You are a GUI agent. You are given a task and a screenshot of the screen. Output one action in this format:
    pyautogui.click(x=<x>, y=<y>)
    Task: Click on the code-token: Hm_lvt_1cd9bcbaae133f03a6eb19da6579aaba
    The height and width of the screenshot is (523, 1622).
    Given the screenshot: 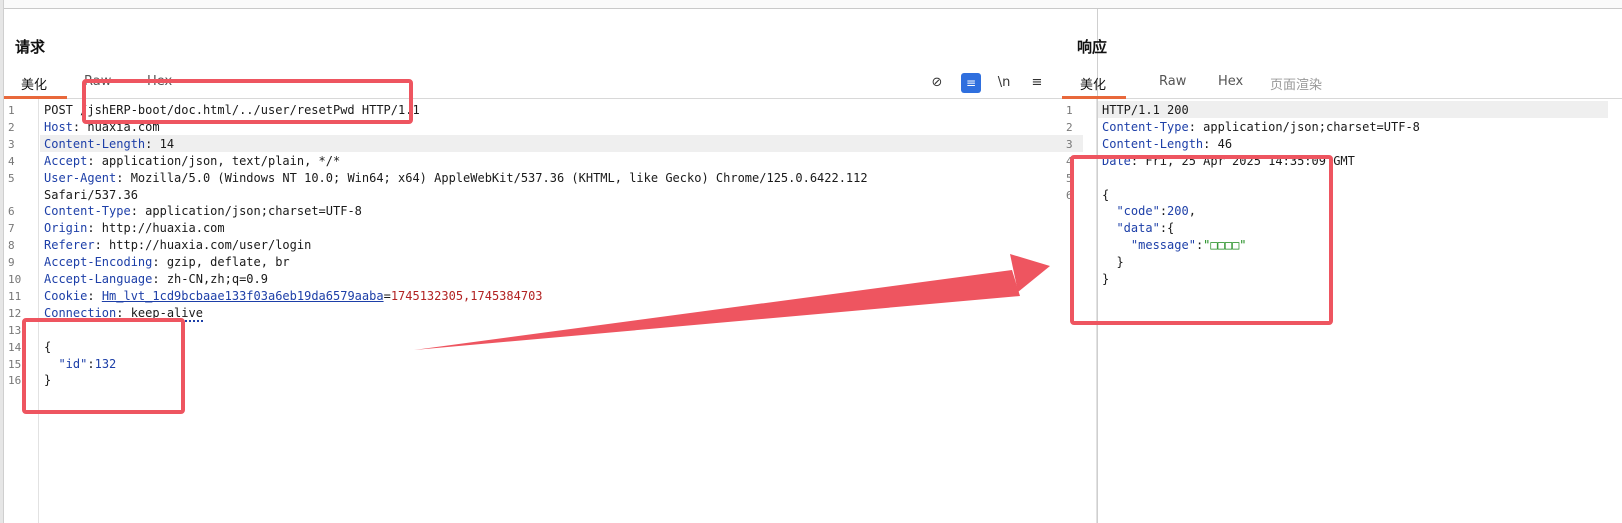 What is the action you would take?
    pyautogui.click(x=242, y=295)
    